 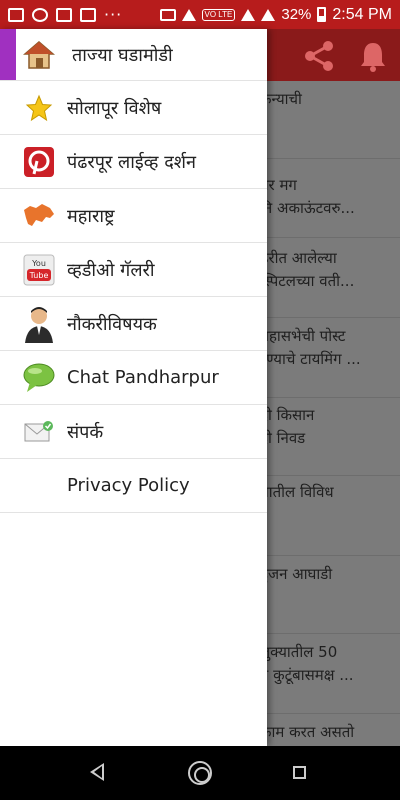 What do you see at coordinates (122, 55) in the screenshot?
I see `menu-label: ताज्या घडामोडी` at bounding box center [122, 55].